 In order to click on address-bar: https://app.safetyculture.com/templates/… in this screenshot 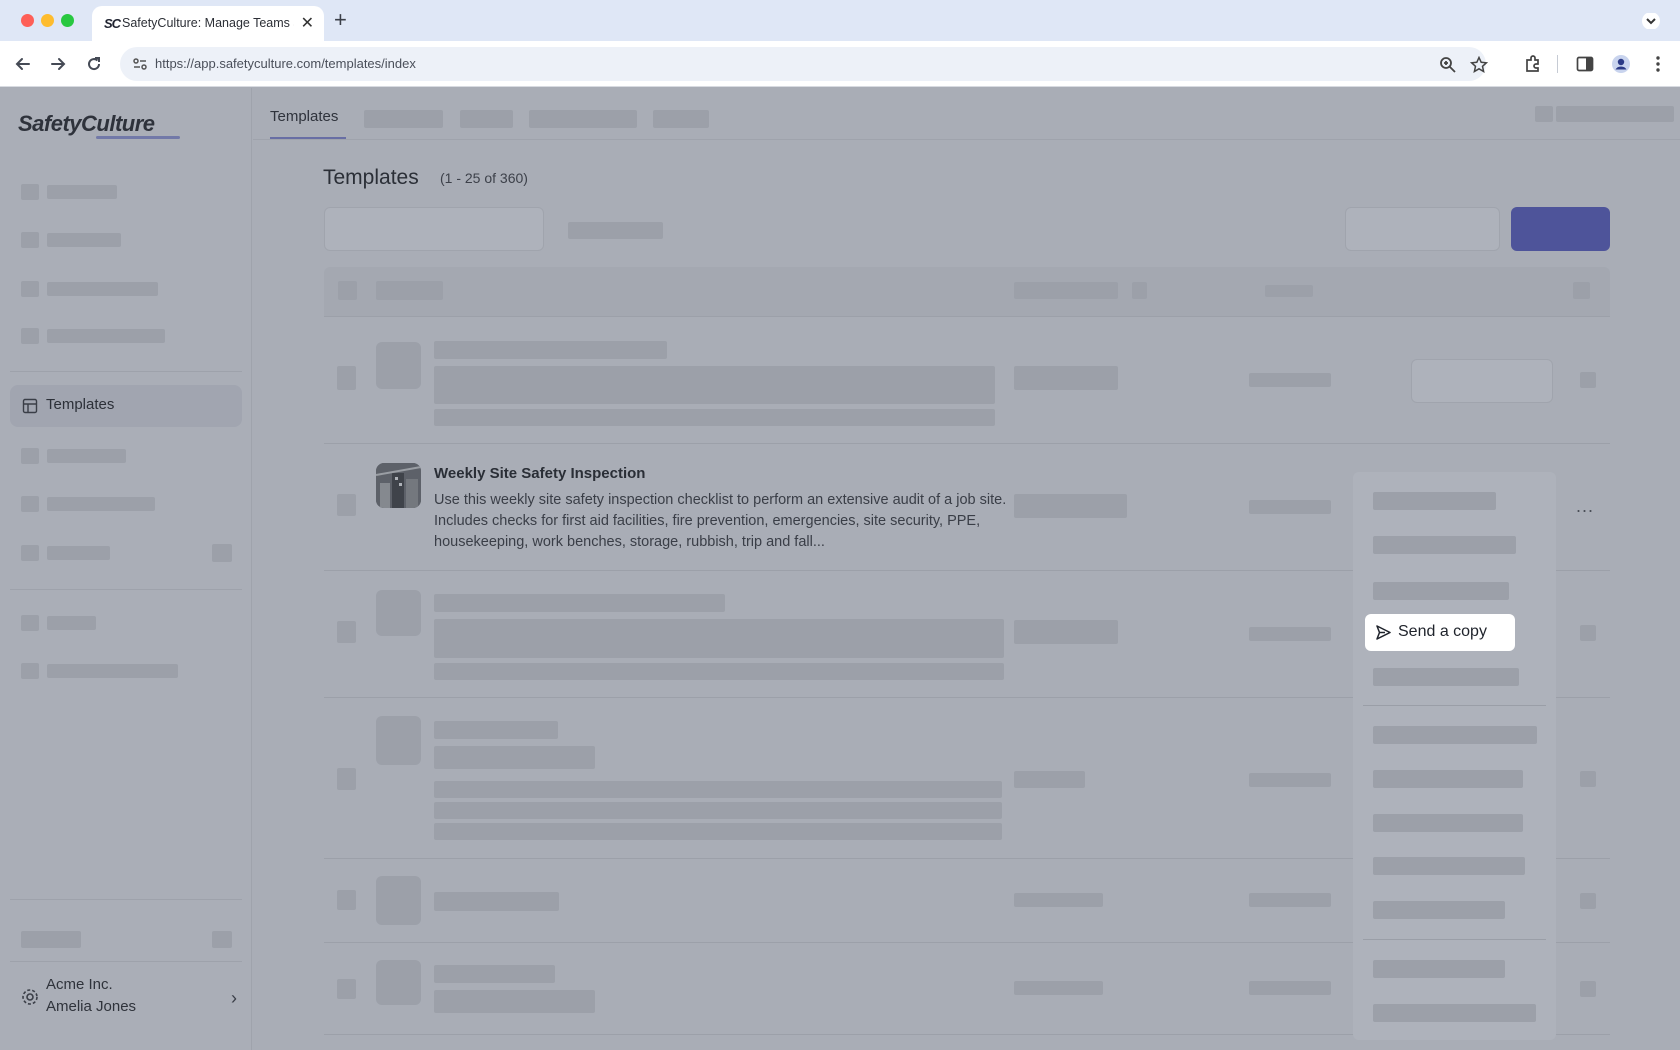, I will do `click(804, 64)`.